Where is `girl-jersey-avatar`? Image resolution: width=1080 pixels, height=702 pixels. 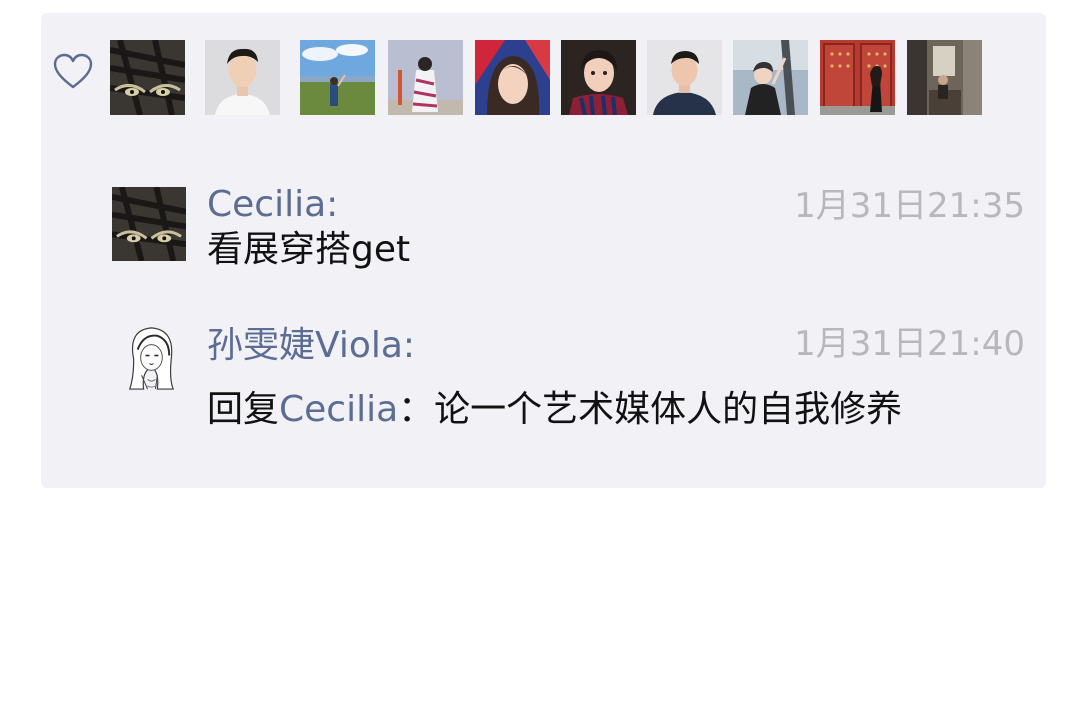 girl-jersey-avatar is located at coordinates (598, 77).